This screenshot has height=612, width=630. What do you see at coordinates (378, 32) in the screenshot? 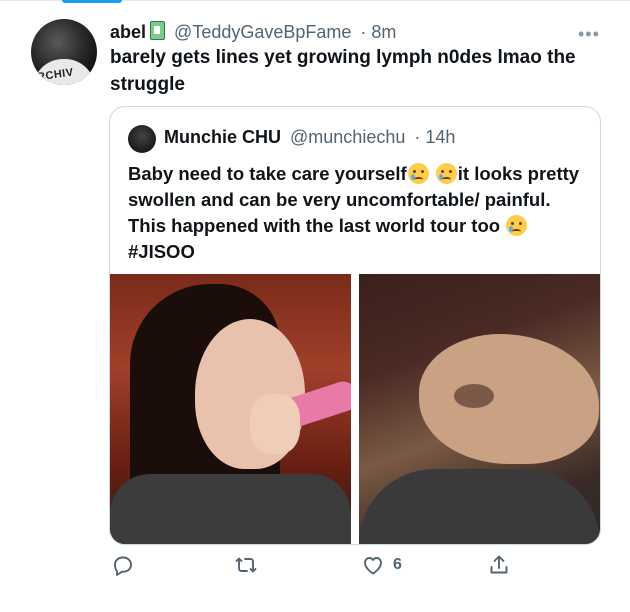
I see `tweet-timestamp: · 8m` at bounding box center [378, 32].